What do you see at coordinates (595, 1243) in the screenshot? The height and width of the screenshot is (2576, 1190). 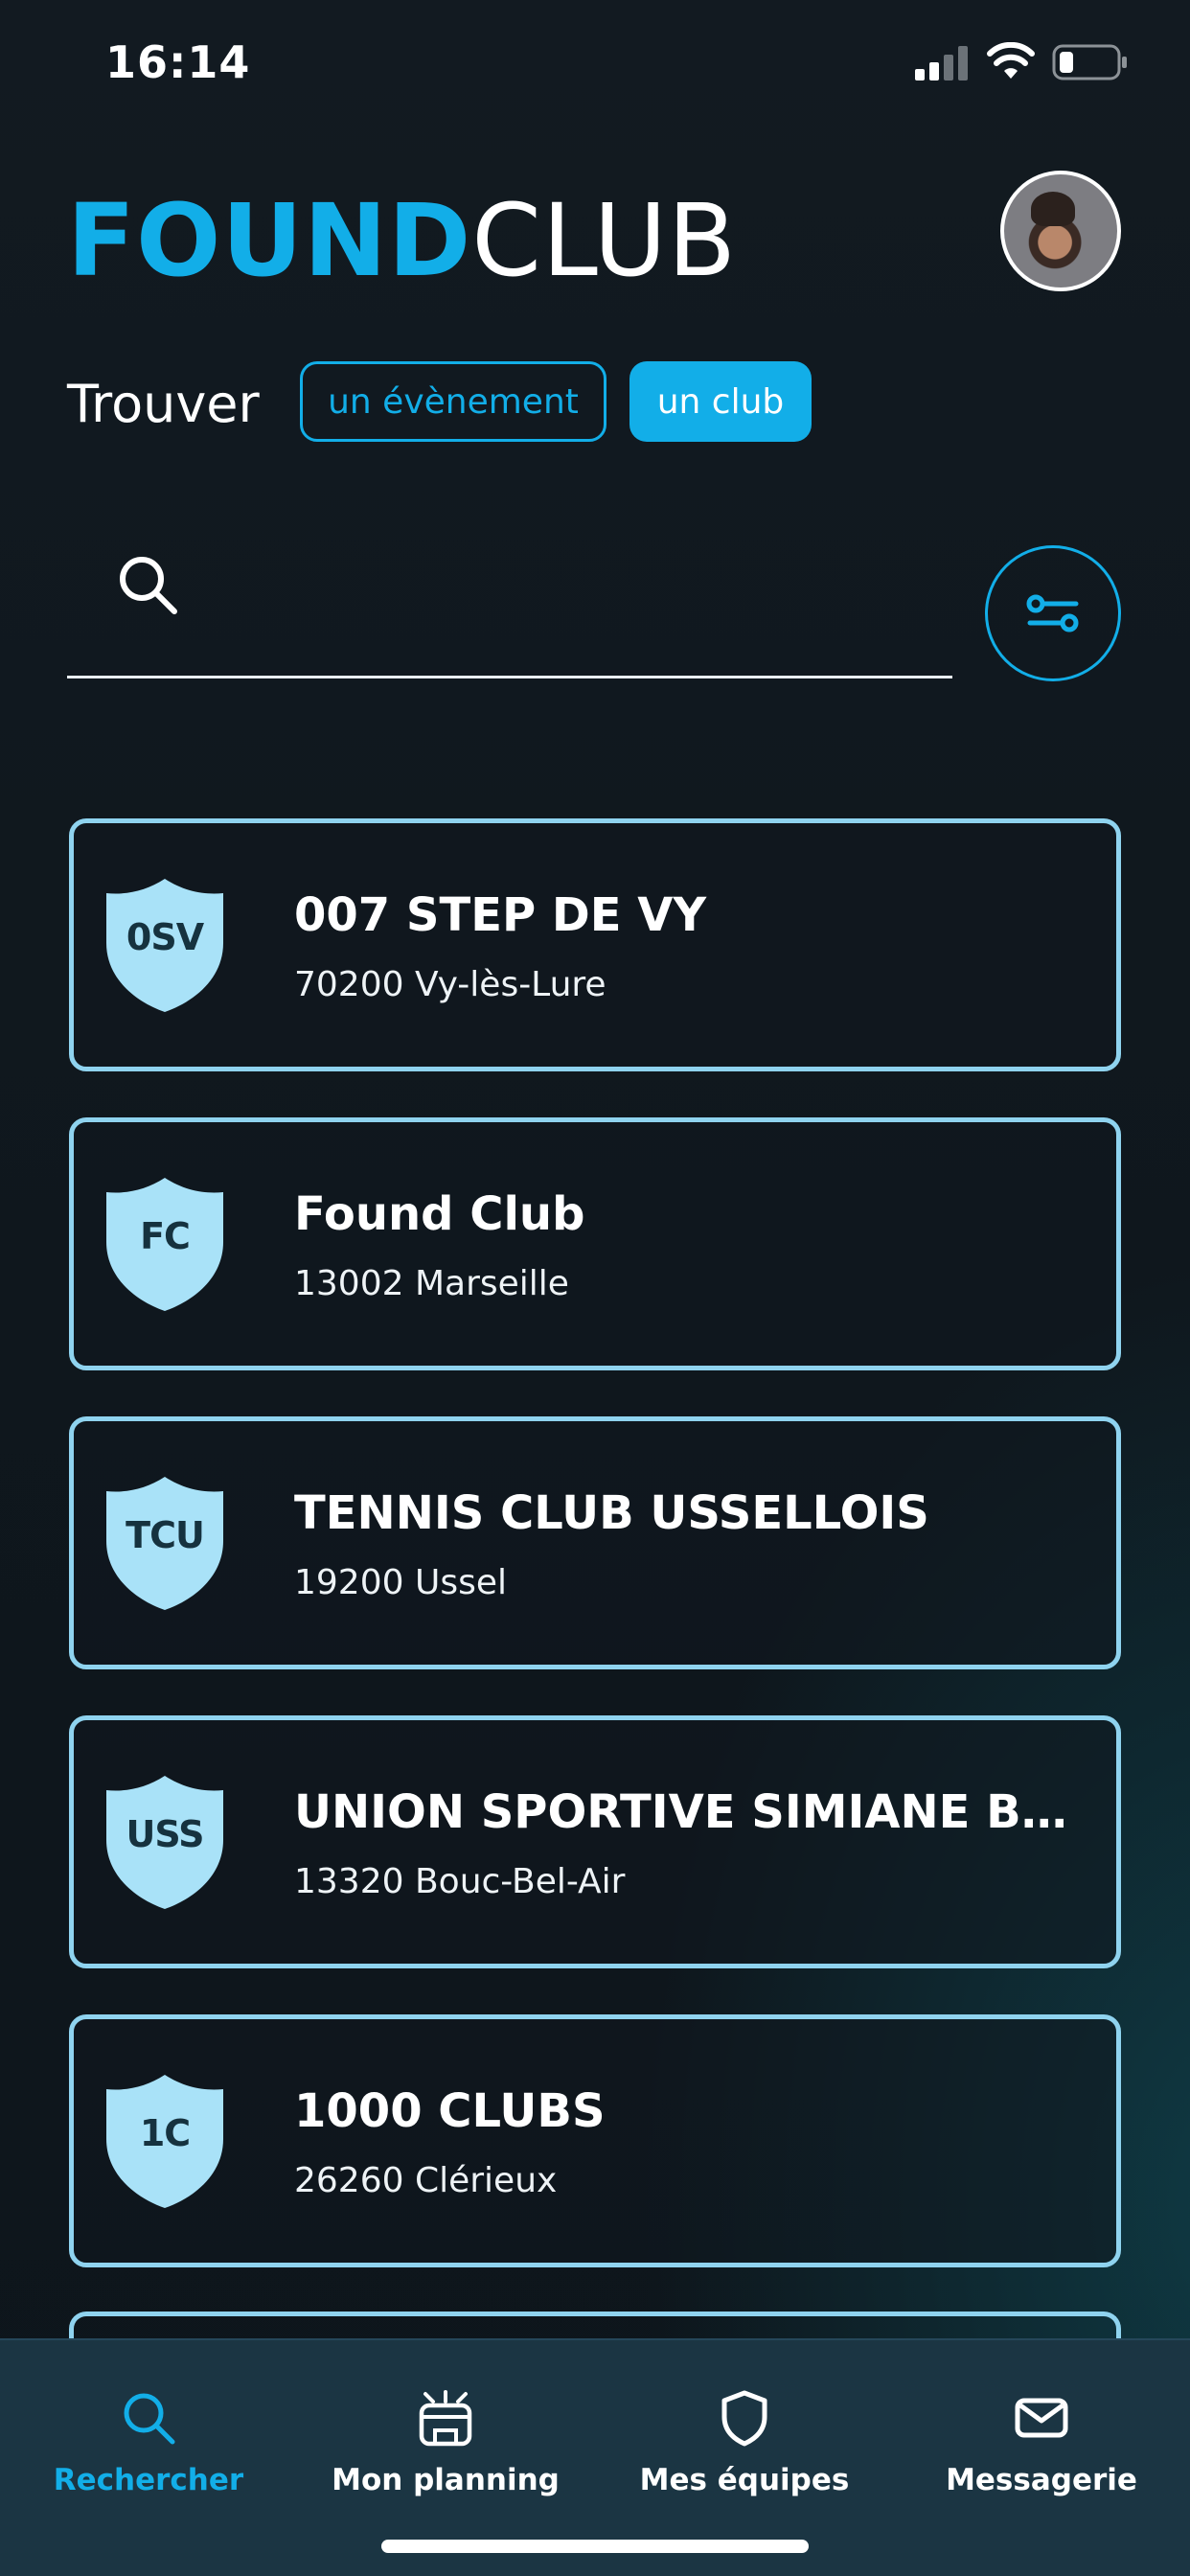 I see `club-card: FC Found Club 13002 Marseille` at bounding box center [595, 1243].